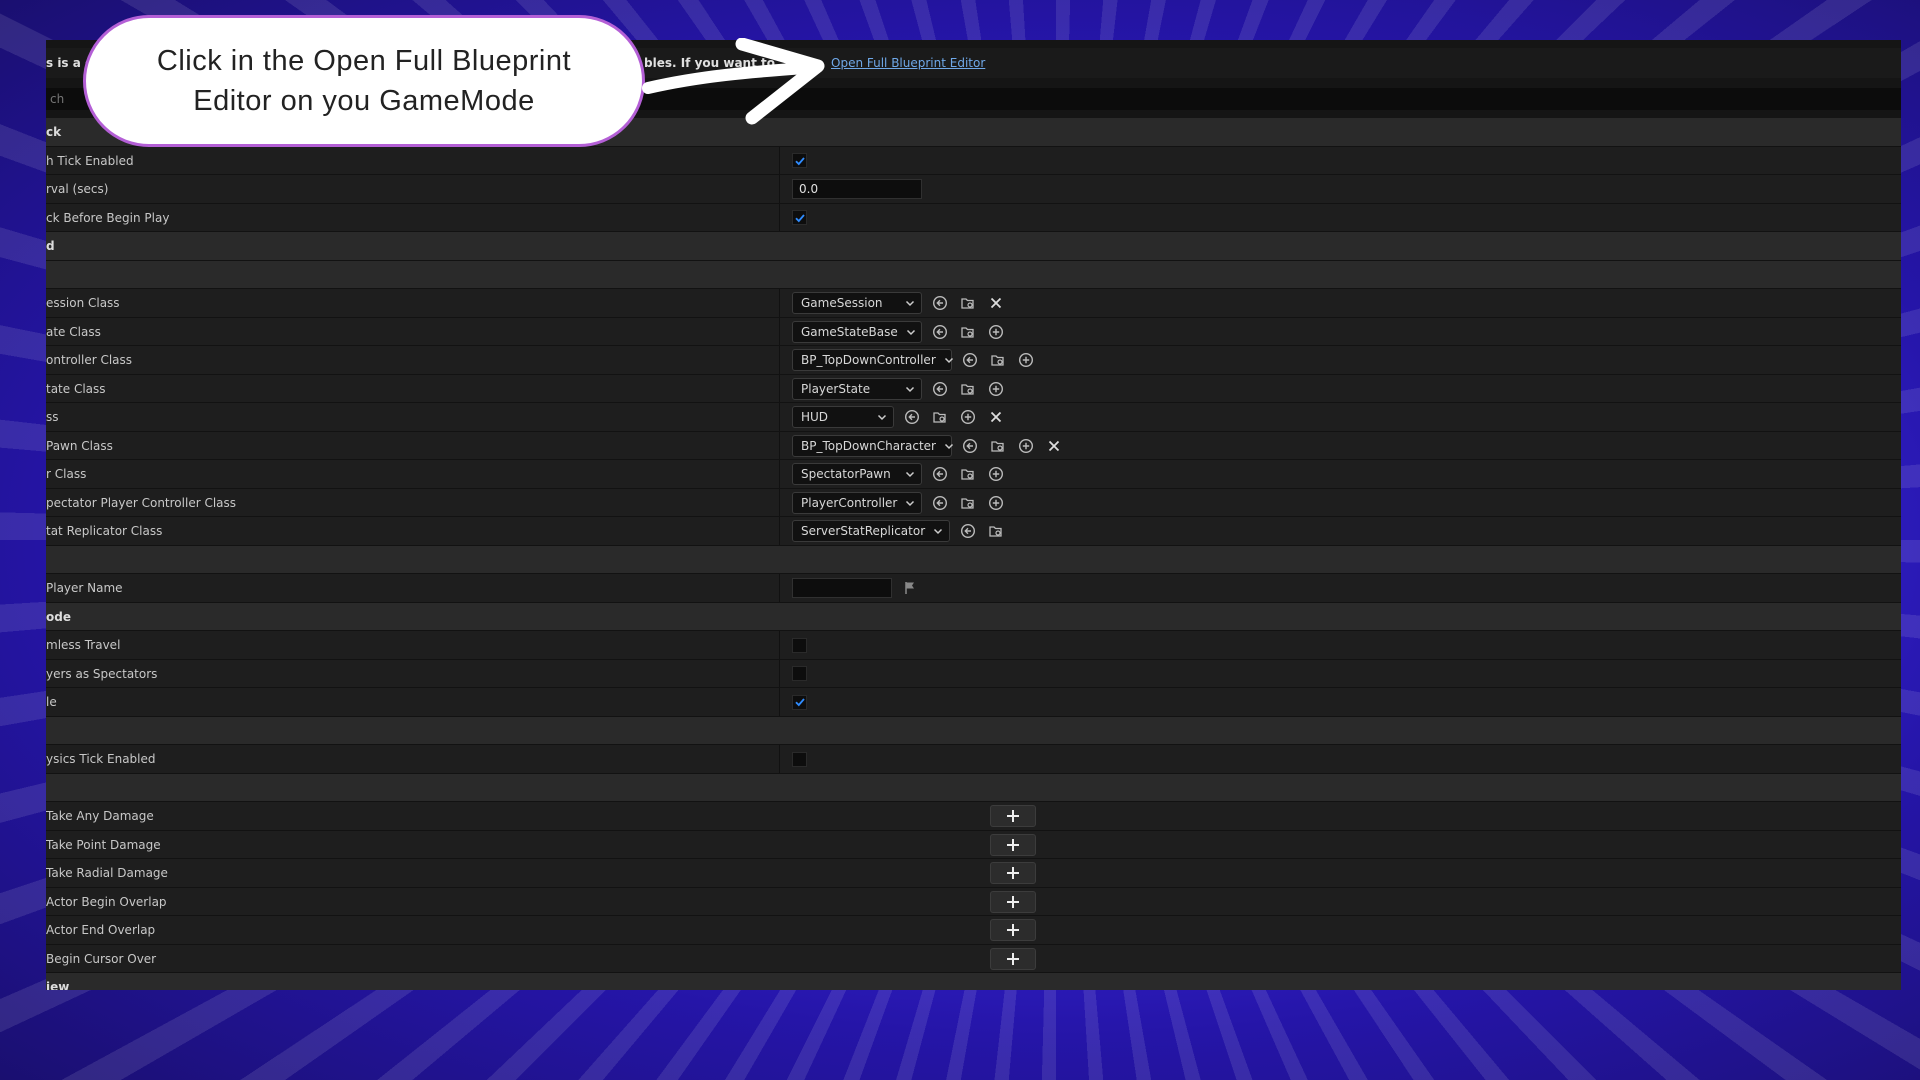  I want to click on class-picker-dropdown: BP_TopDownController, so click(872, 360).